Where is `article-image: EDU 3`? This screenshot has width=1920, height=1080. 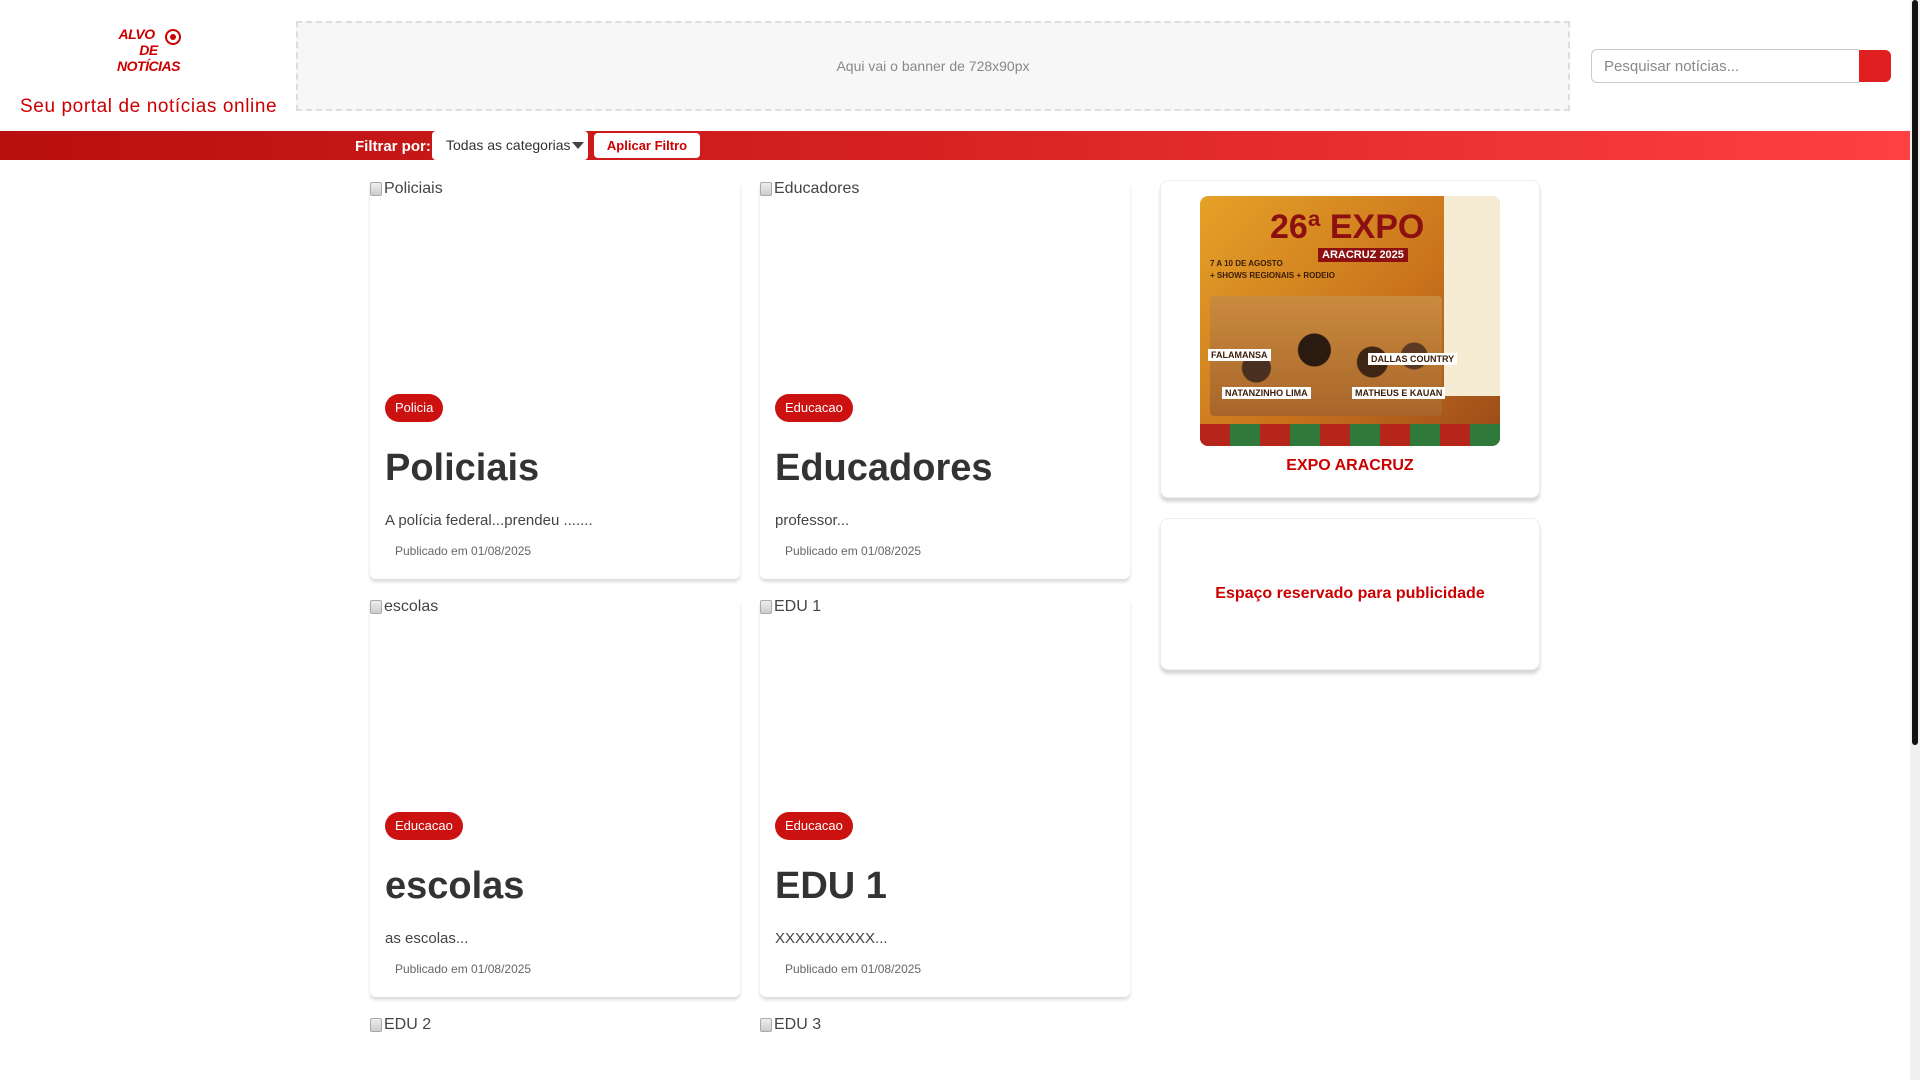 article-image: EDU 3 is located at coordinates (945, 1048).